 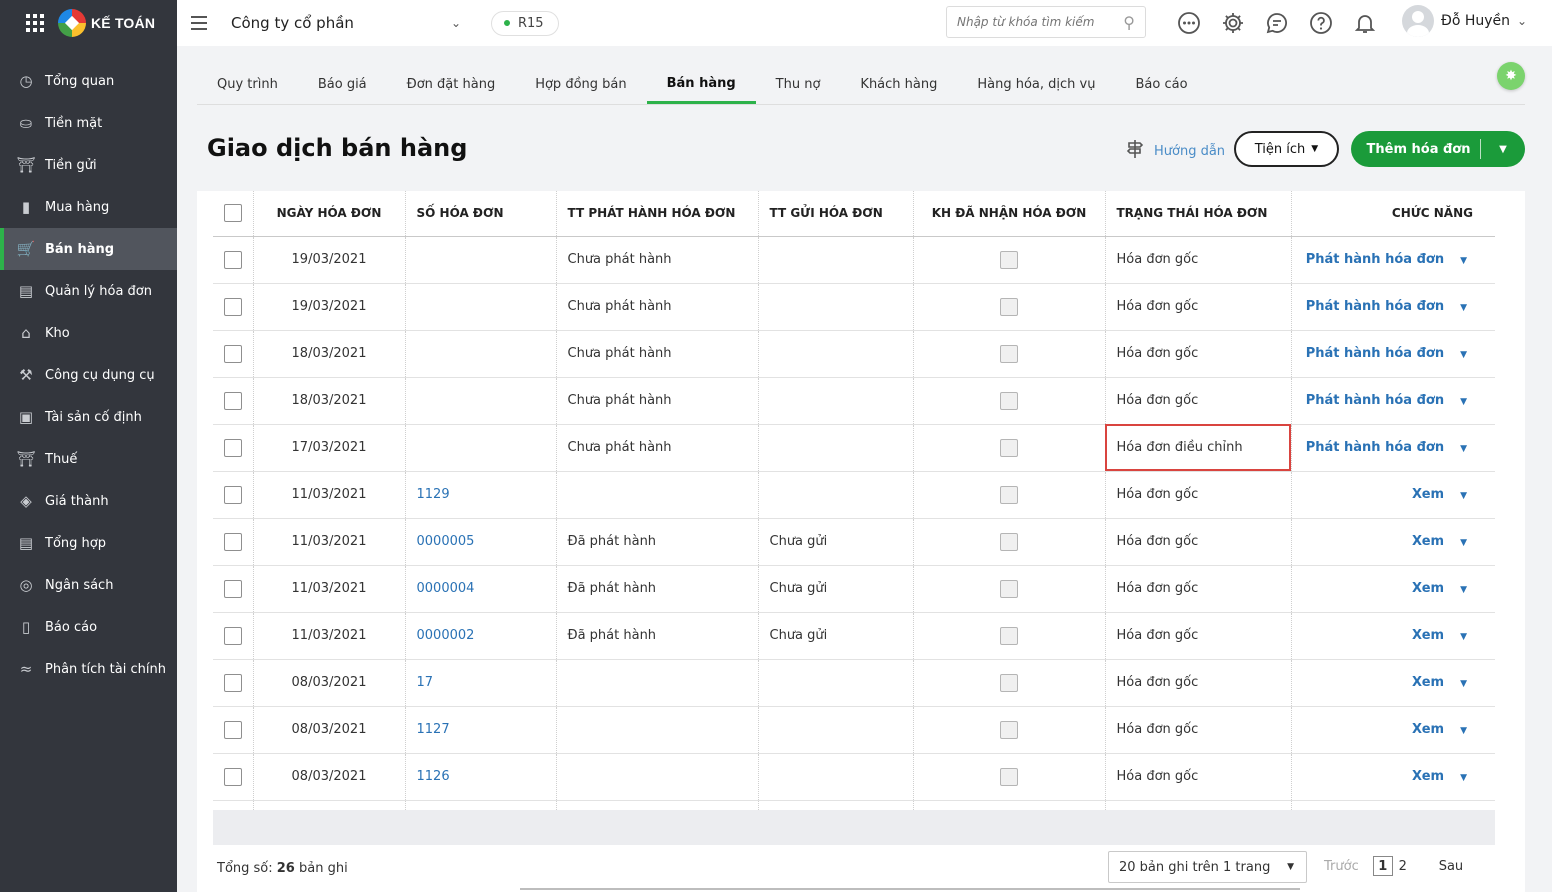 What do you see at coordinates (1276, 22) in the screenshot?
I see `chat-icon` at bounding box center [1276, 22].